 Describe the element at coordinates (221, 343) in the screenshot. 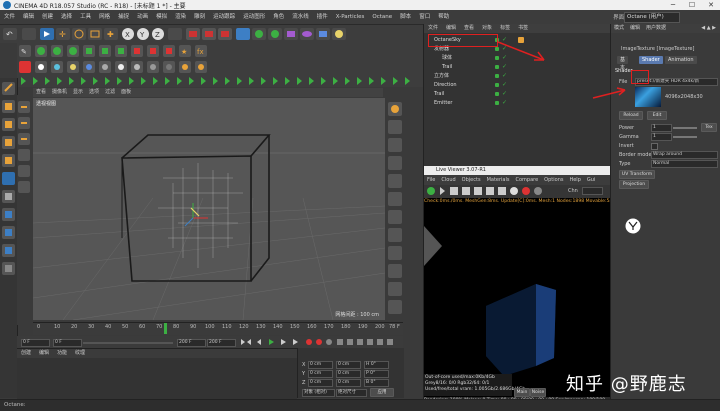

I see `end-frame-field-2: 200 F` at that location.